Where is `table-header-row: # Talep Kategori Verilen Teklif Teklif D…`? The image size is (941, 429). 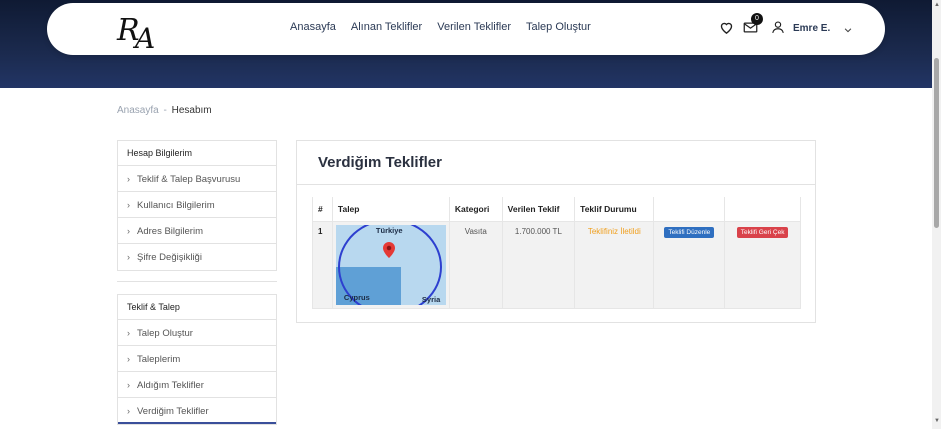
table-header-row: # Talep Kategori Verilen Teklif Teklif D… is located at coordinates (556, 209).